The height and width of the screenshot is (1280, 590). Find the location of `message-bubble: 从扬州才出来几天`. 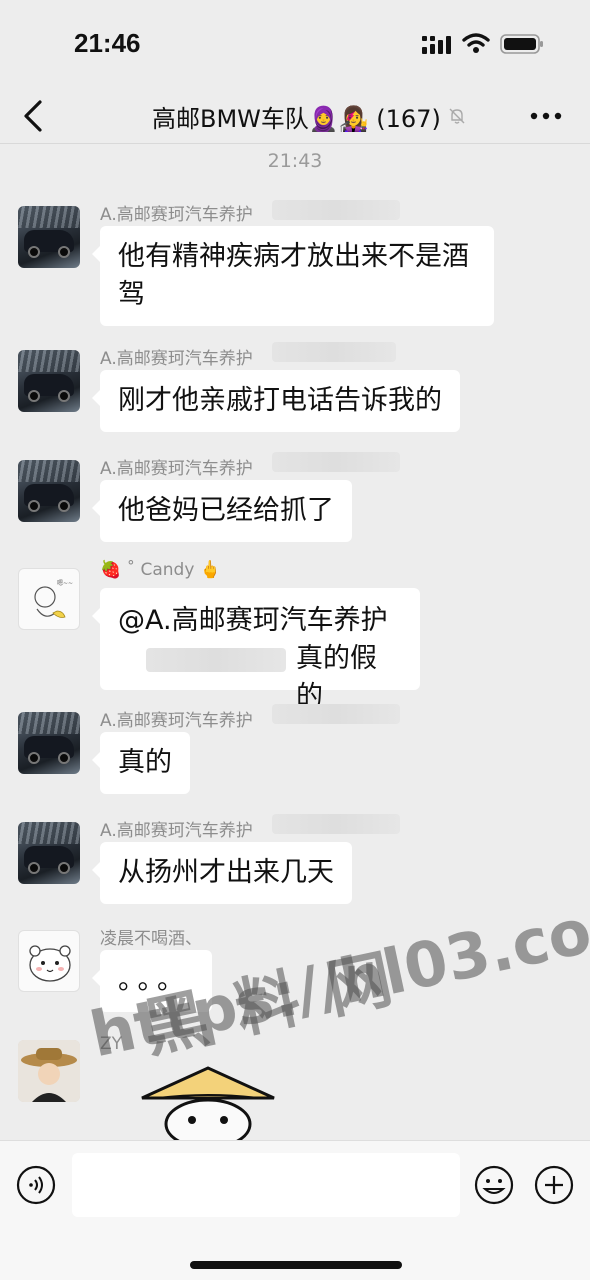

message-bubble: 从扬州才出来几天 is located at coordinates (222, 873).